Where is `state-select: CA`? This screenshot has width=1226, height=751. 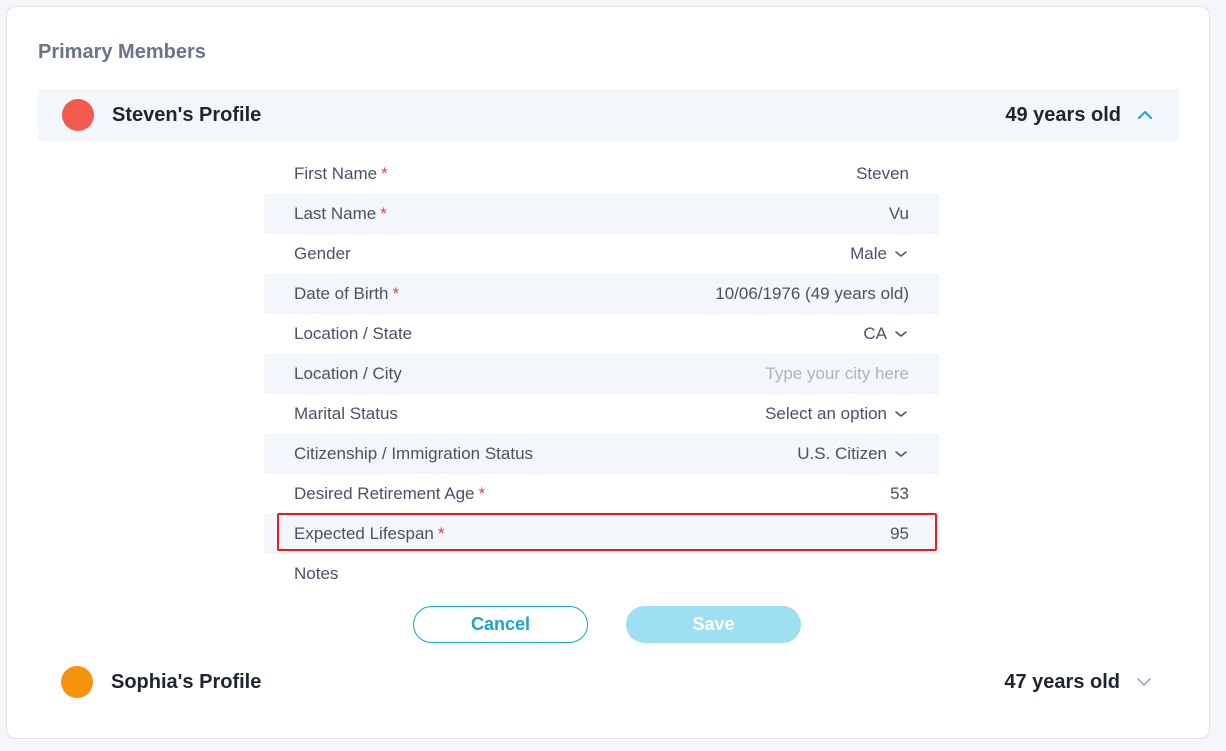
state-select: CA is located at coordinates (885, 334).